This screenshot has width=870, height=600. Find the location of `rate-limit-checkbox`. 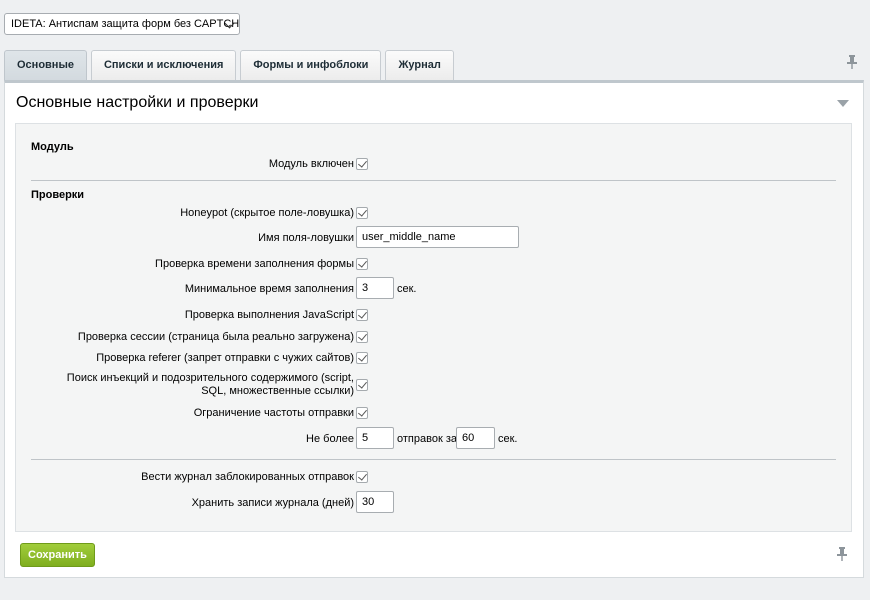

rate-limit-checkbox is located at coordinates (362, 413).